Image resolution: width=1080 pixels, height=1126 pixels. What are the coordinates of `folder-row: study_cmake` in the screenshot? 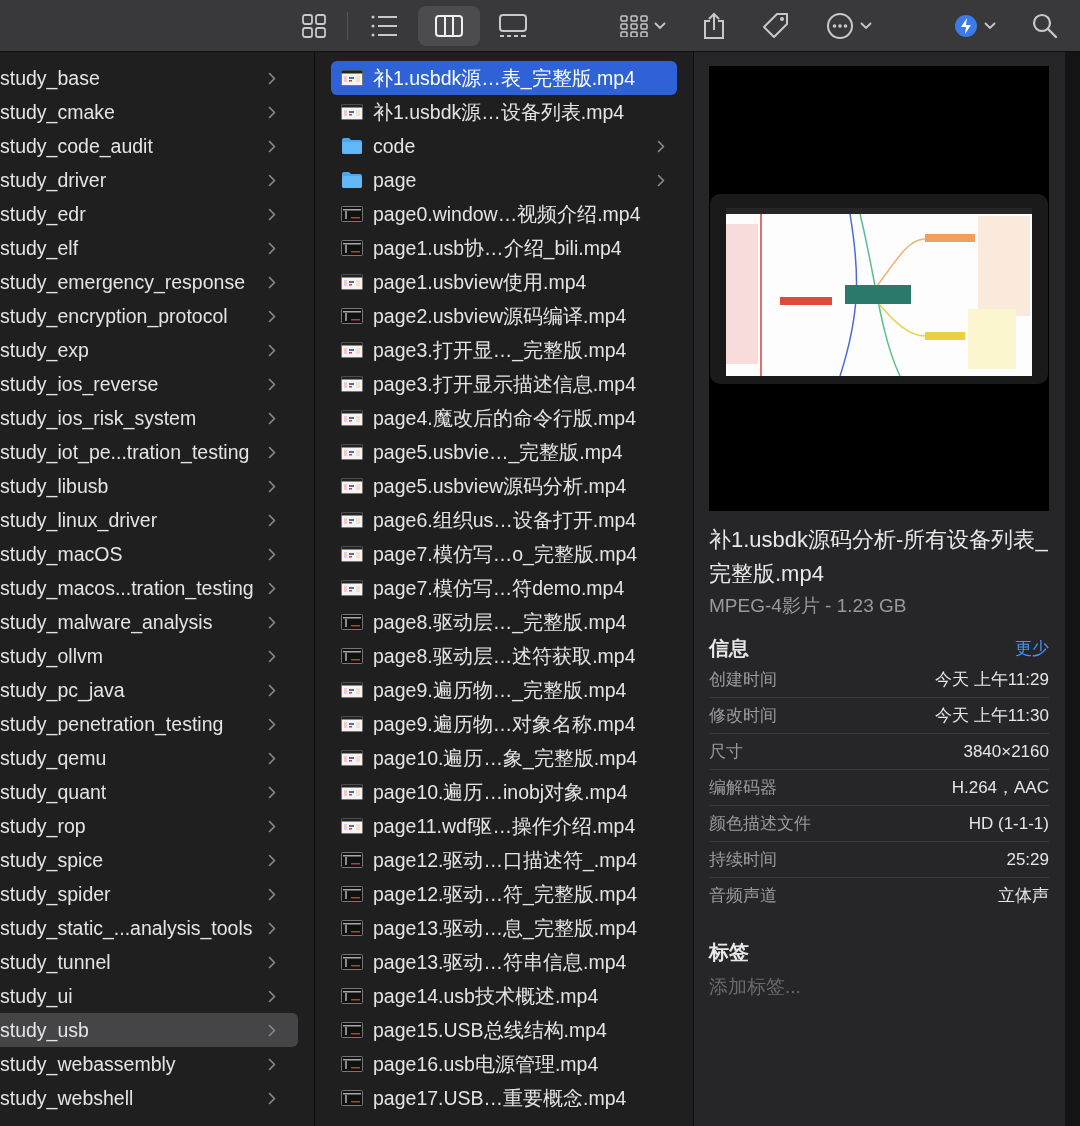 It's located at (149, 112).